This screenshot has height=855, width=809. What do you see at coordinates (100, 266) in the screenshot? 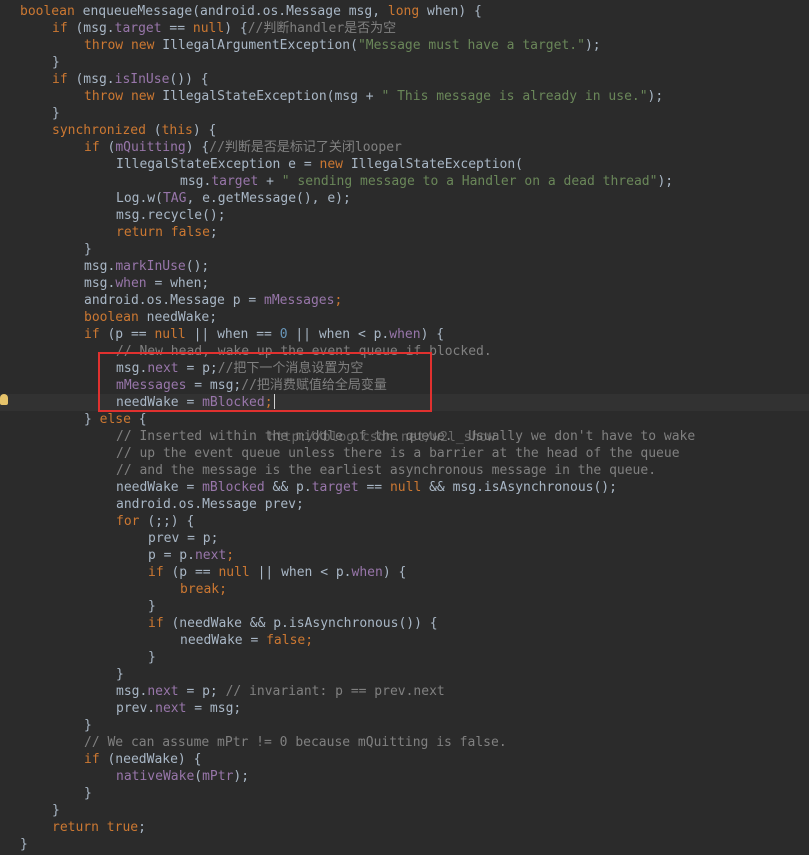
I see `code-token: msg.` at bounding box center [100, 266].